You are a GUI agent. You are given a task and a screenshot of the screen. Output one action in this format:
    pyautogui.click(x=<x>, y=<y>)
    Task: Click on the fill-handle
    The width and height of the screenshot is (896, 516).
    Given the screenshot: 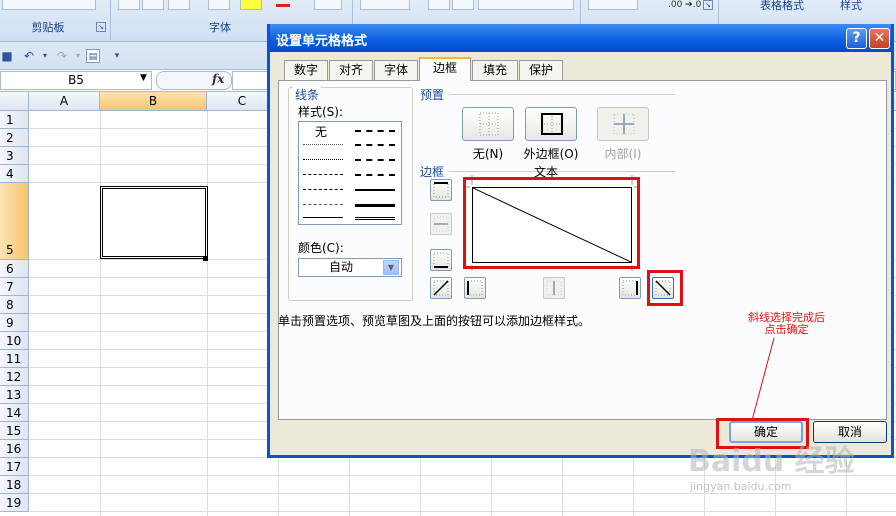 What is the action you would take?
    pyautogui.click(x=205, y=258)
    